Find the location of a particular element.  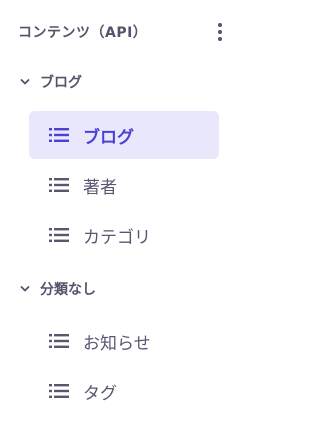

group-header-blog: ブログ is located at coordinates (51, 82).